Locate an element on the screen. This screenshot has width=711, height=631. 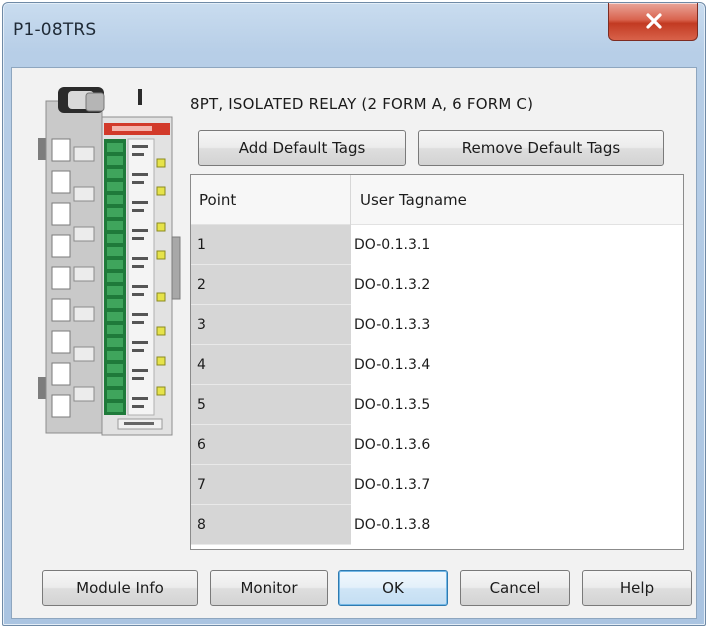
tagname-cell: DO-0.1.3.3 is located at coordinates (517, 325).